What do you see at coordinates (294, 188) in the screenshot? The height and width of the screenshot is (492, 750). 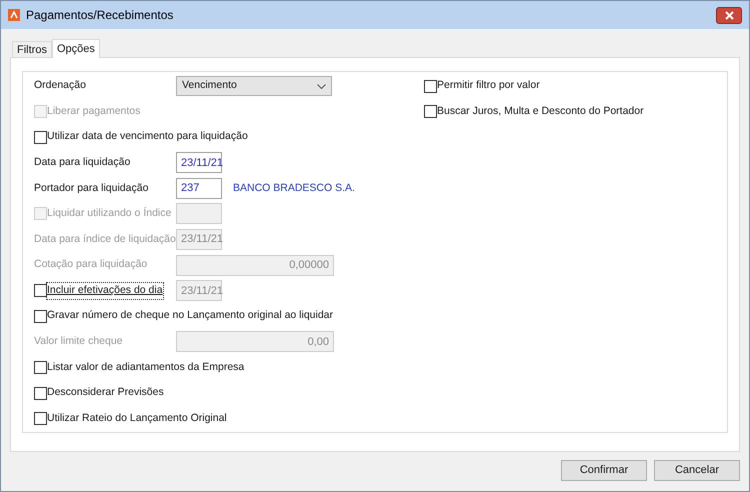 I see `bank-name: BANCO BRADESCO S.A.` at bounding box center [294, 188].